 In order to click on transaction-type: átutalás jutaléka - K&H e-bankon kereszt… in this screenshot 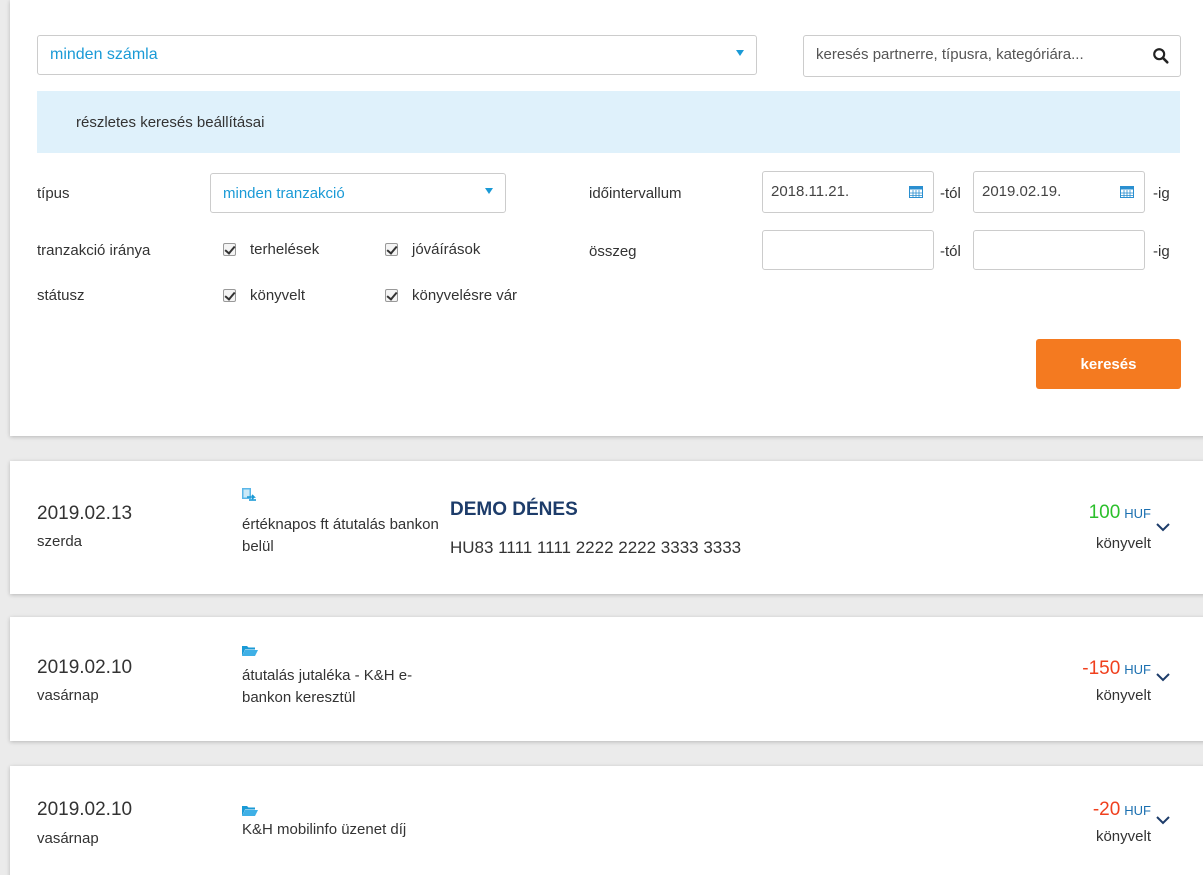, I will do `click(327, 686)`.